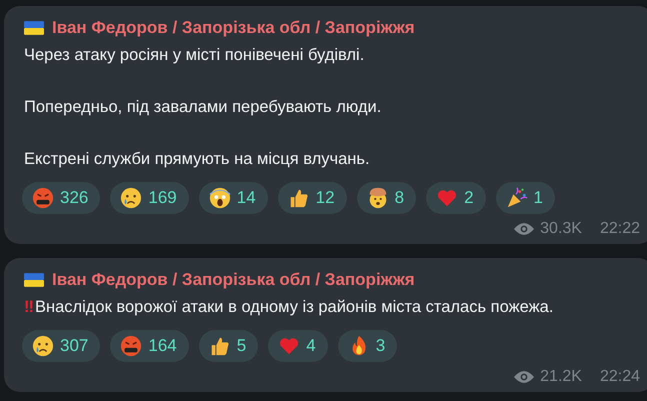 The image size is (647, 401). I want to click on reaction-button: 4, so click(298, 346).